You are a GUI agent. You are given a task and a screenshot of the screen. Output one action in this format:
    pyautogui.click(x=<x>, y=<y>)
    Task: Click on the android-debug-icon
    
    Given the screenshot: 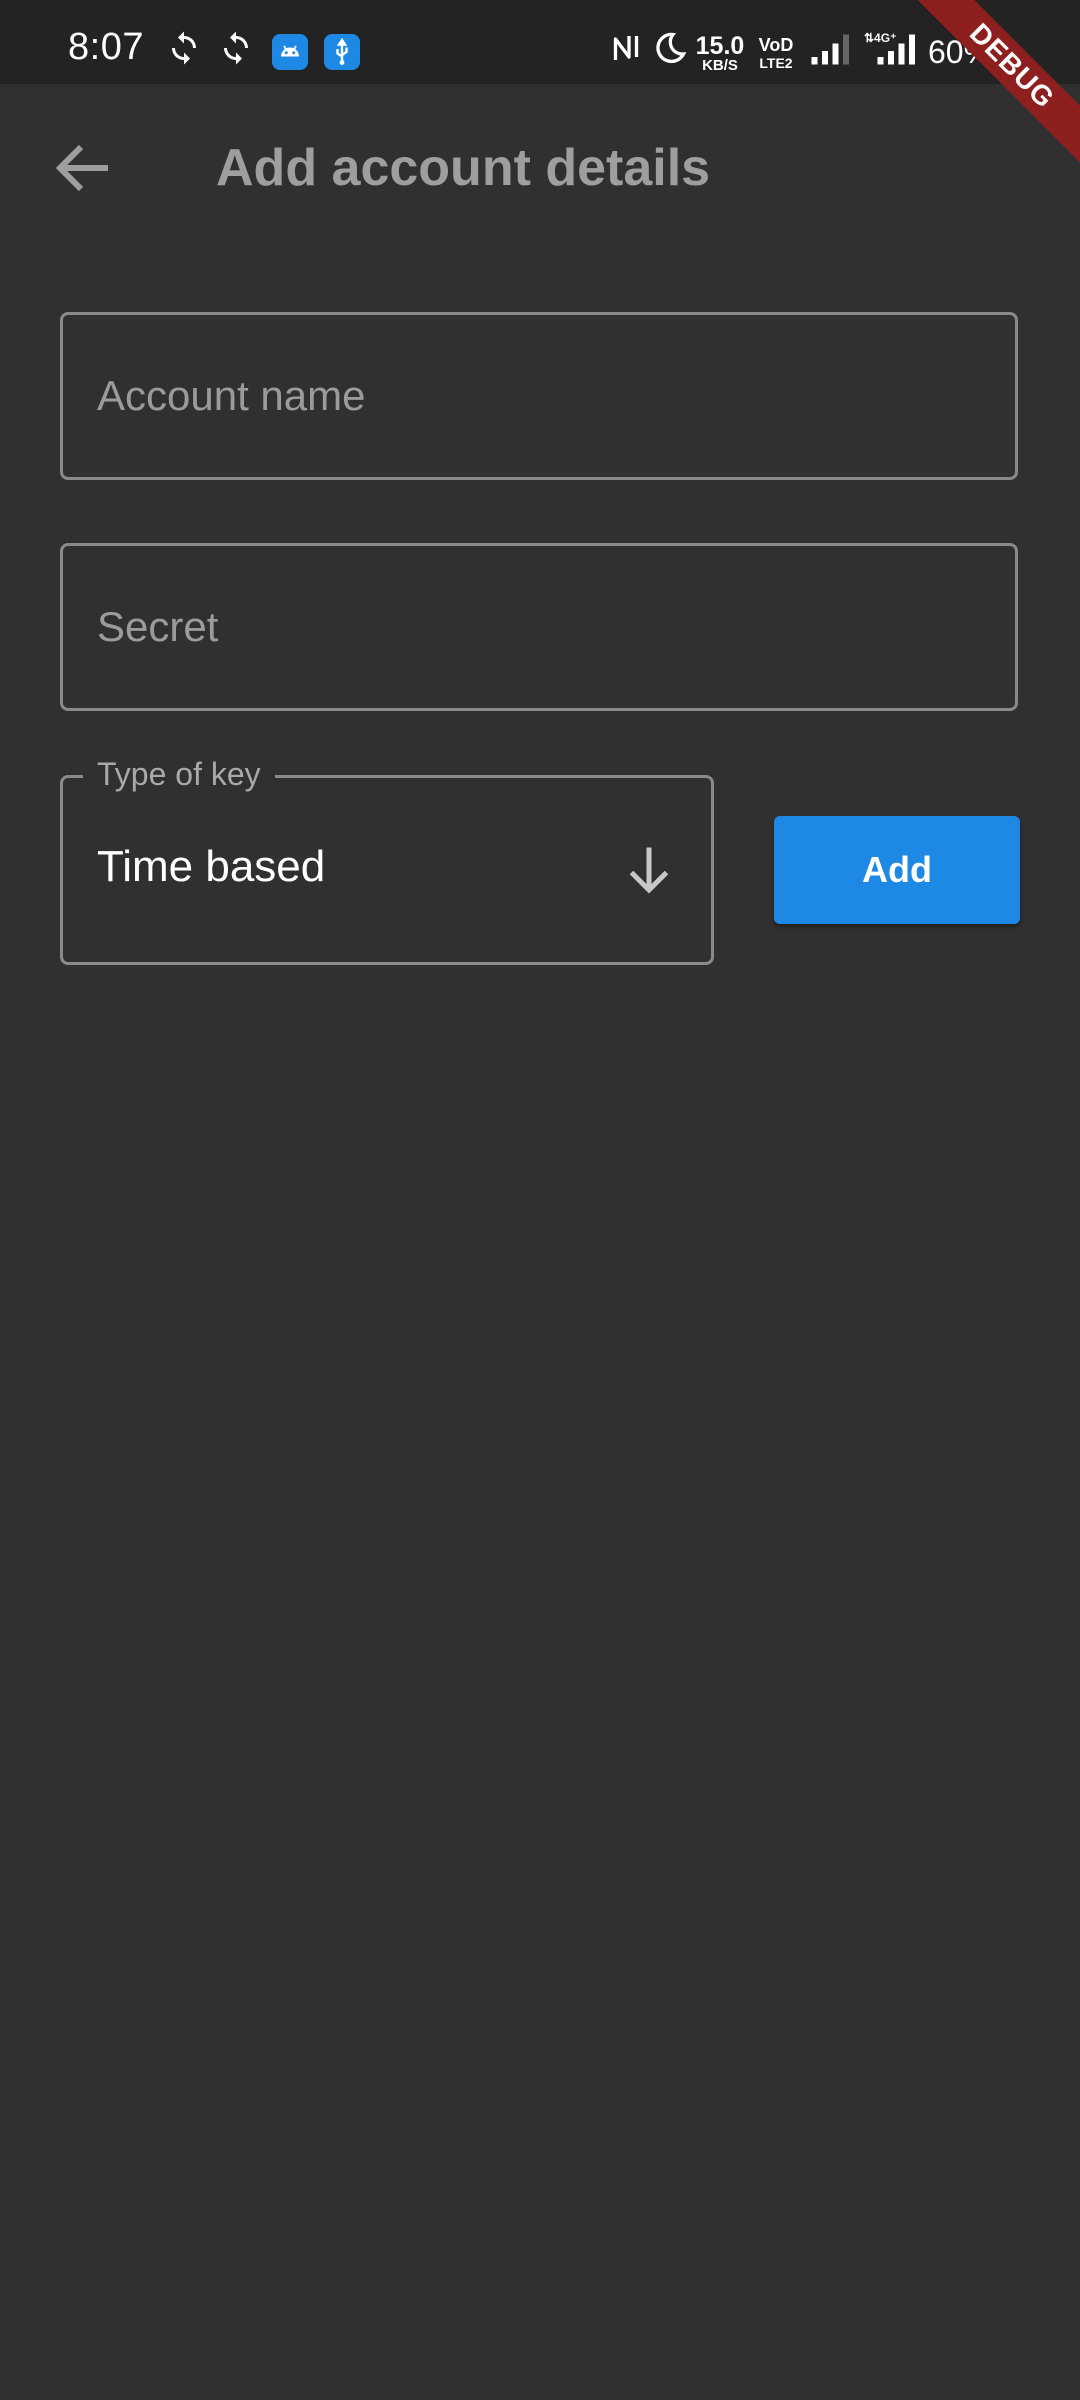 What is the action you would take?
    pyautogui.click(x=290, y=52)
    